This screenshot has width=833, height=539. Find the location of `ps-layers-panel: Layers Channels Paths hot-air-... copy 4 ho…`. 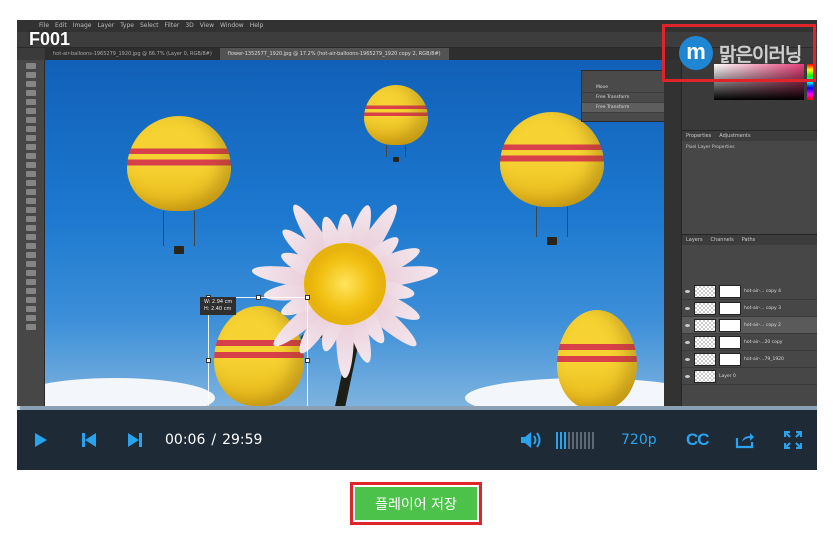

ps-layers-panel: Layers Channels Paths hot-air-... copy 4 ho… is located at coordinates (749, 321).